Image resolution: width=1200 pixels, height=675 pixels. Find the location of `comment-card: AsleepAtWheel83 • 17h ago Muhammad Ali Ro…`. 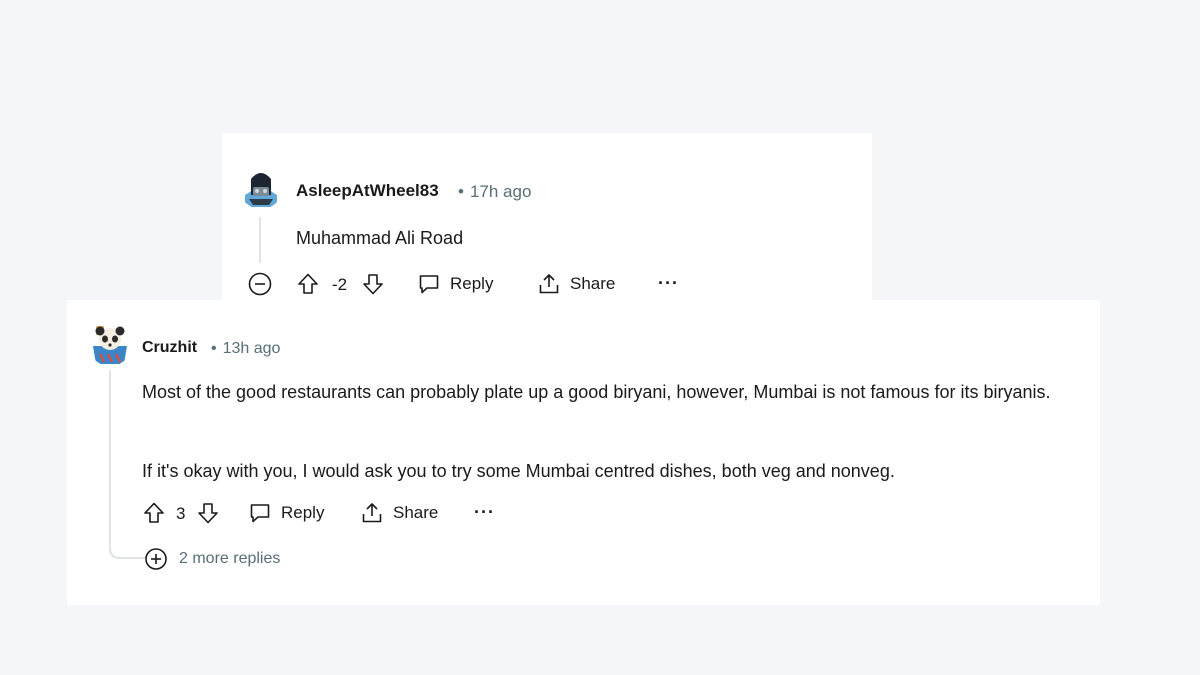

comment-card: AsleepAtWheel83 • 17h ago Muhammad Ali Ro… is located at coordinates (547, 218).